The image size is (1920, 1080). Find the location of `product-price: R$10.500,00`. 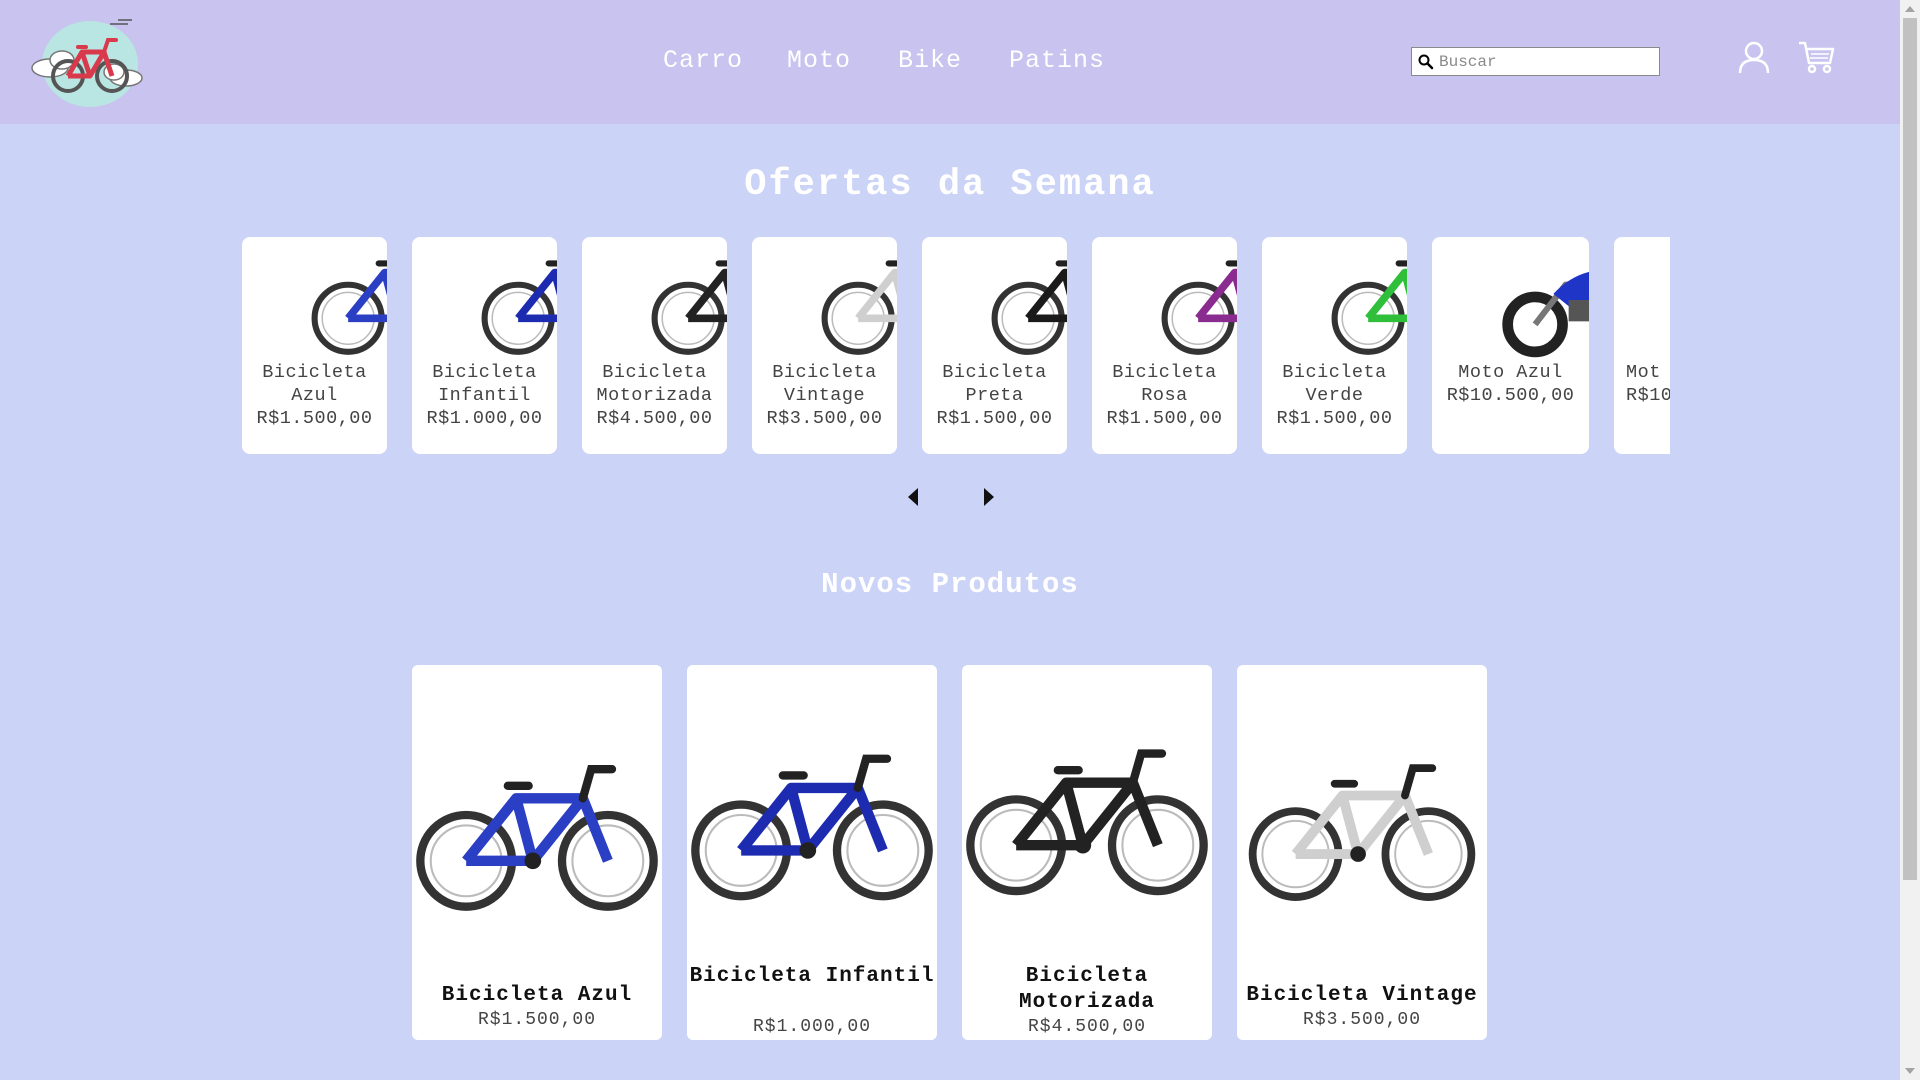

product-price: R$10.500,00 is located at coordinates (1510, 395).